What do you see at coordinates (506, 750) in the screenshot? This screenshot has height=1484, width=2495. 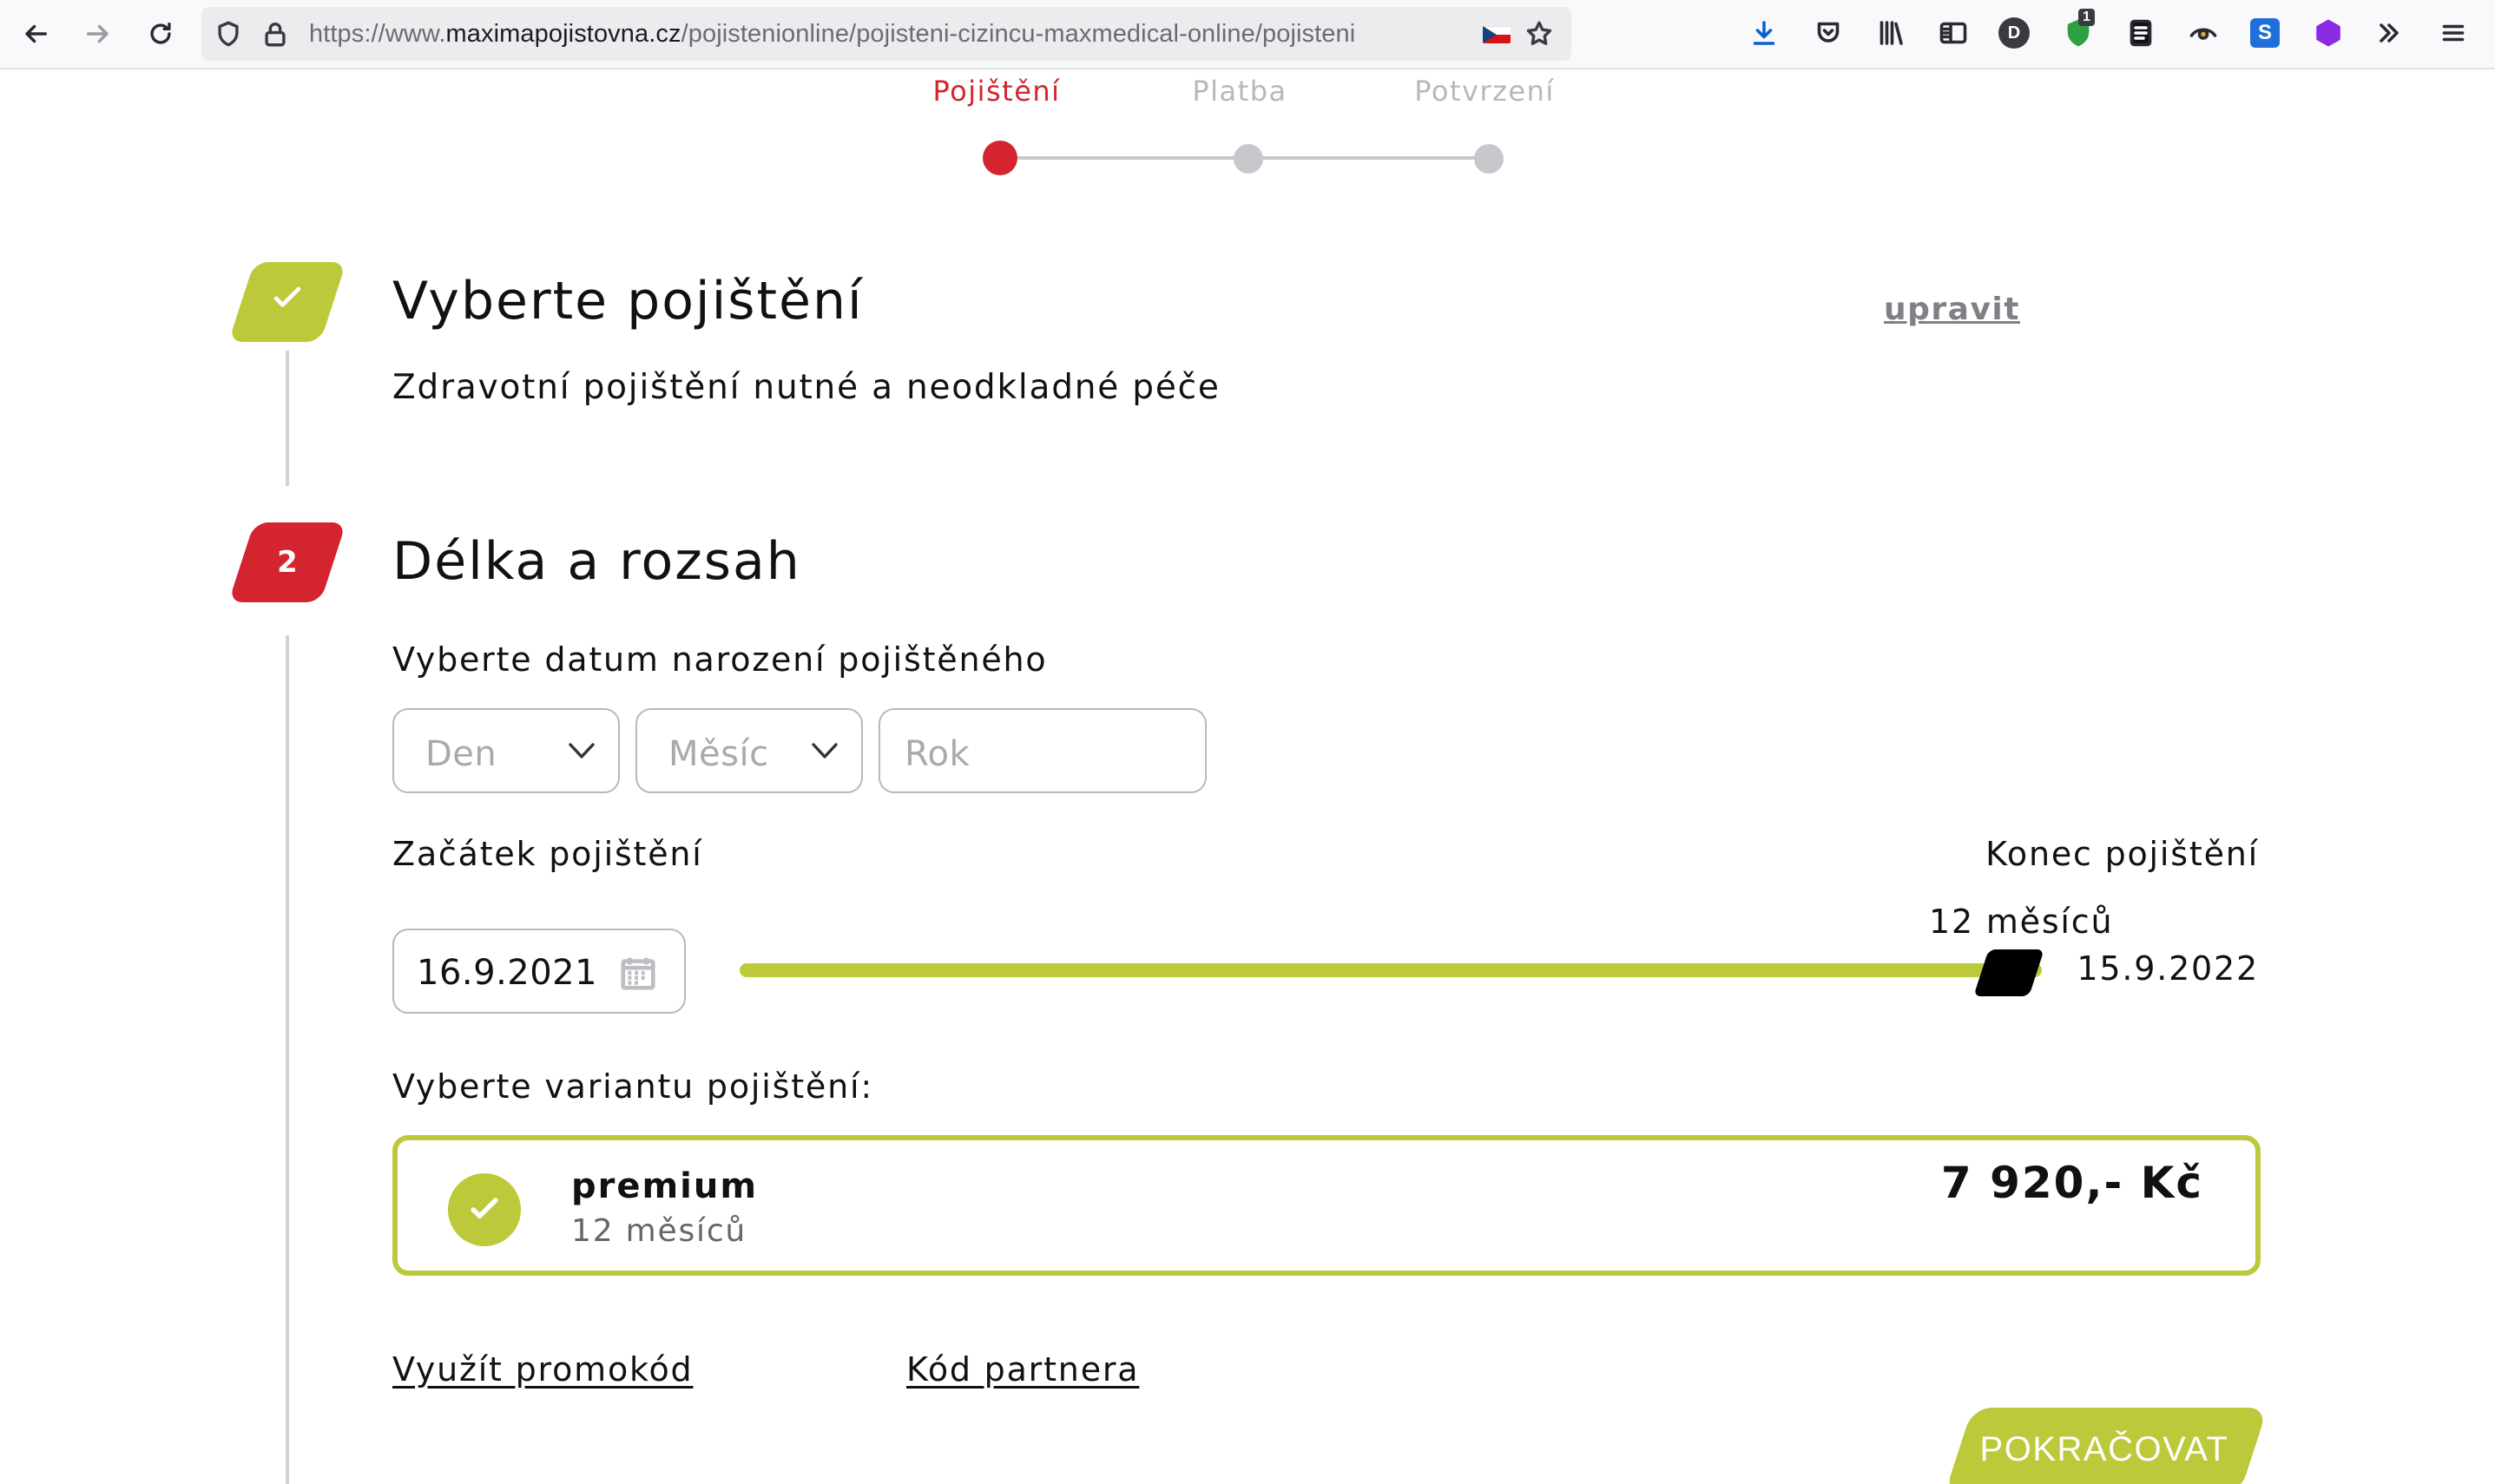 I see `day-select: Den` at bounding box center [506, 750].